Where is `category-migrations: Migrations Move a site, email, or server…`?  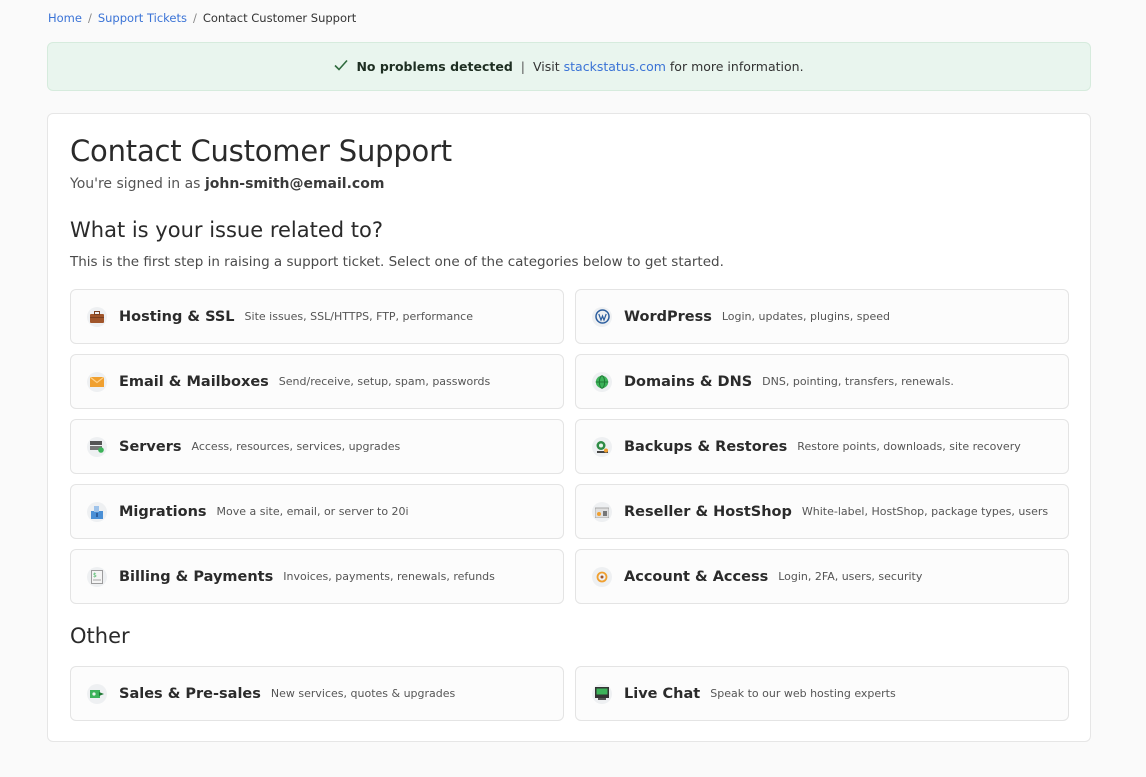 category-migrations: Migrations Move a site, email, or server… is located at coordinates (317, 511).